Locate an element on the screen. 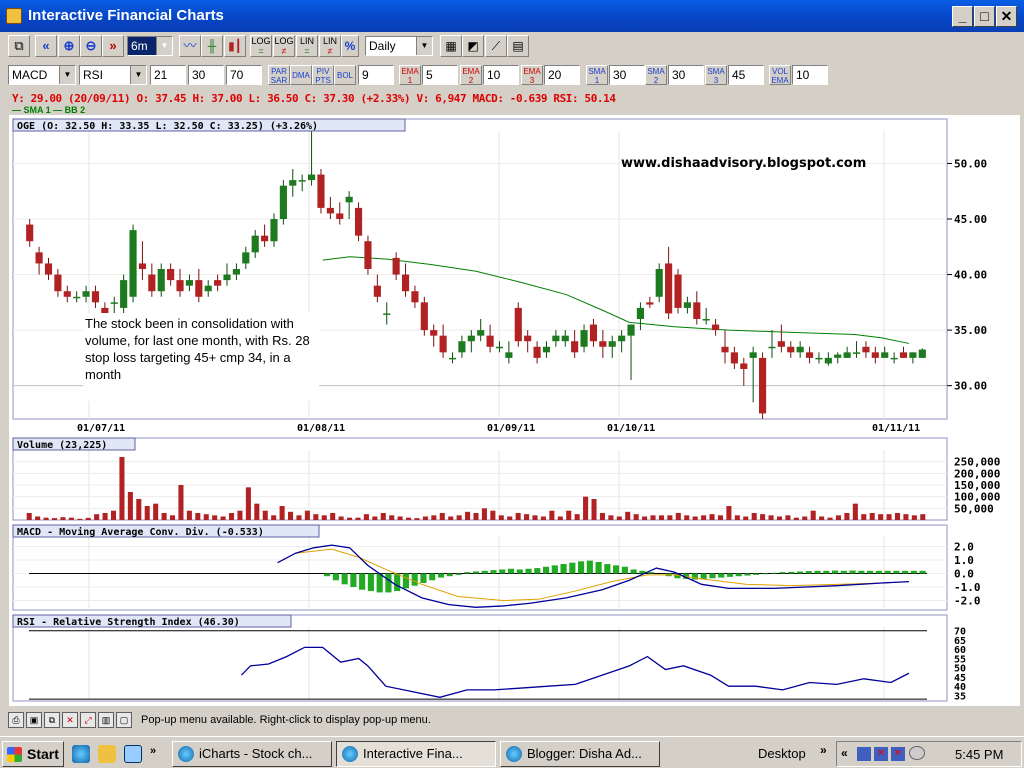  indicator1-select: MACD ▼ is located at coordinates (42, 75).